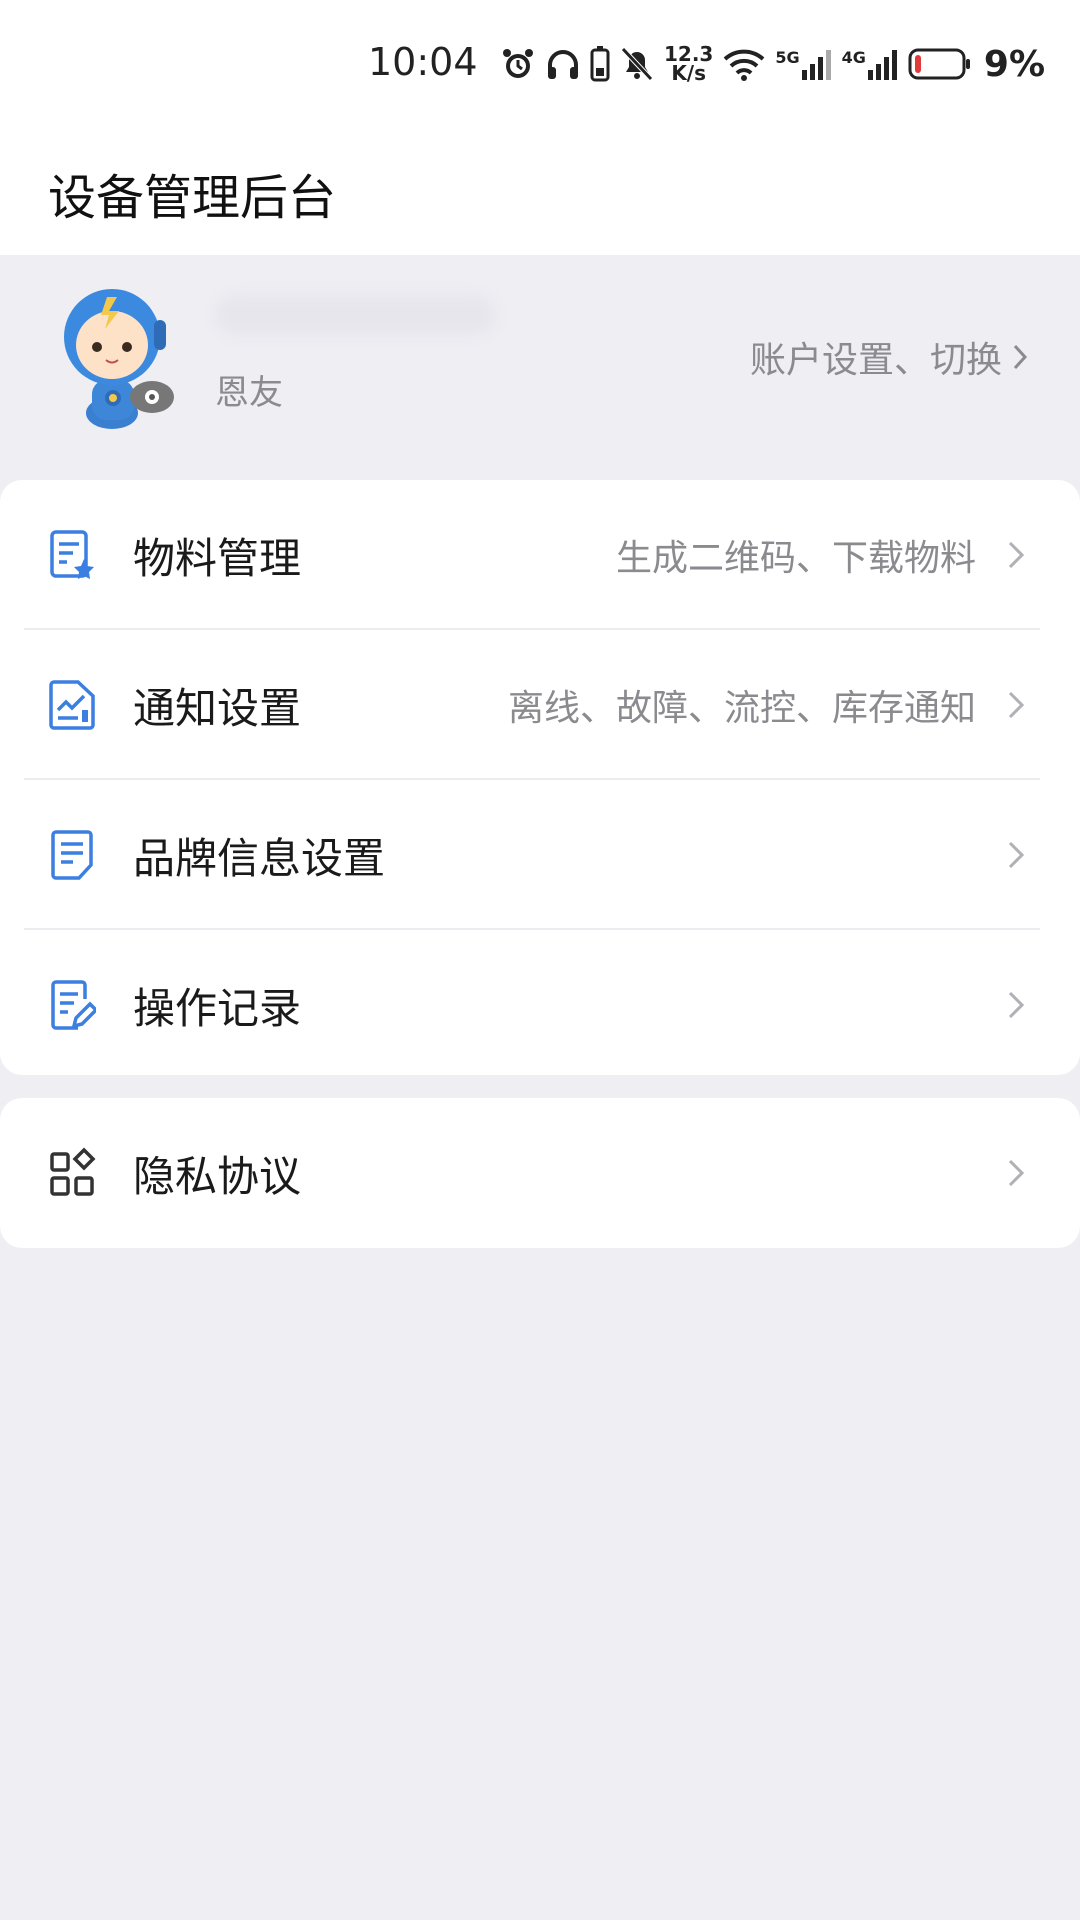  What do you see at coordinates (540, 362) in the screenshot?
I see `account-section: 恩友 账户设置、切换` at bounding box center [540, 362].